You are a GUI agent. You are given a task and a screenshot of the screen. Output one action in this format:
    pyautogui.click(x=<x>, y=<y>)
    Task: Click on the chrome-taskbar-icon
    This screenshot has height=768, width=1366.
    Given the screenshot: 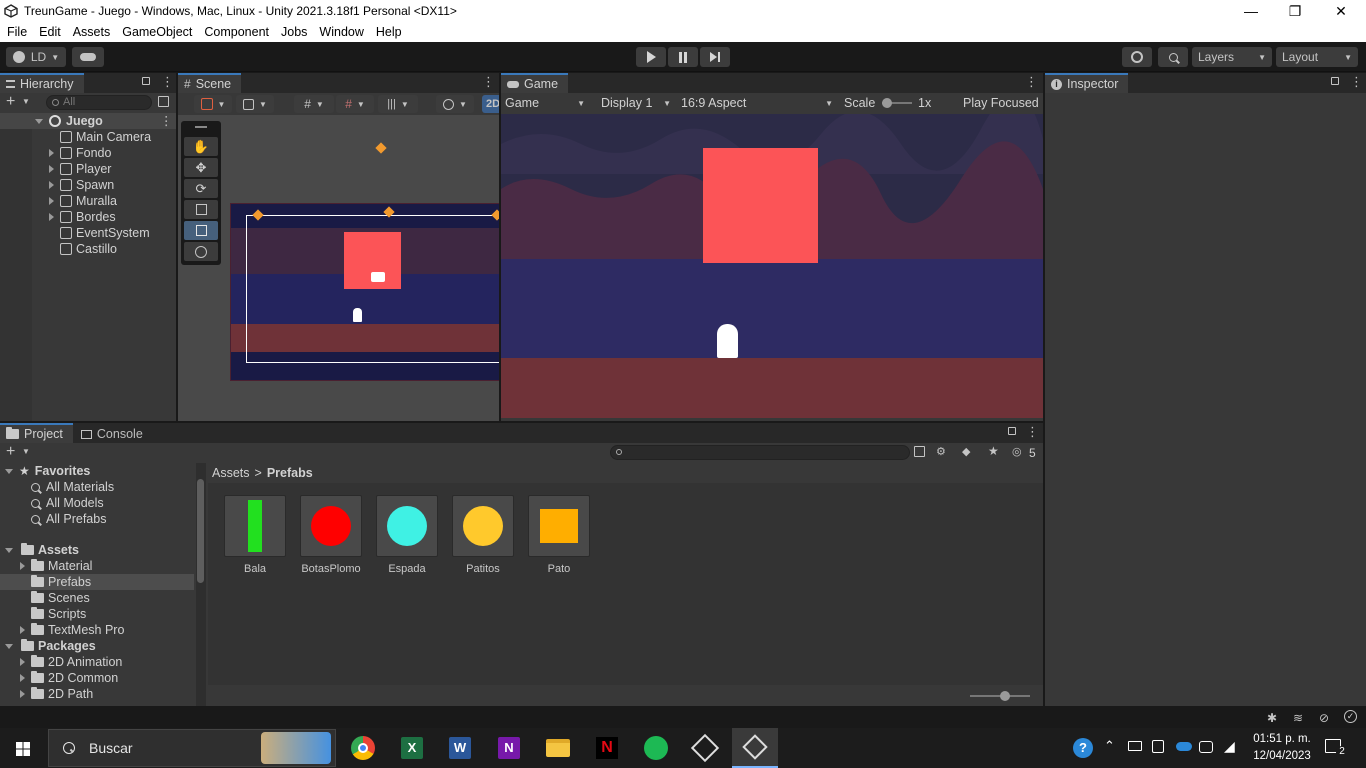 What is the action you would take?
    pyautogui.click(x=363, y=748)
    